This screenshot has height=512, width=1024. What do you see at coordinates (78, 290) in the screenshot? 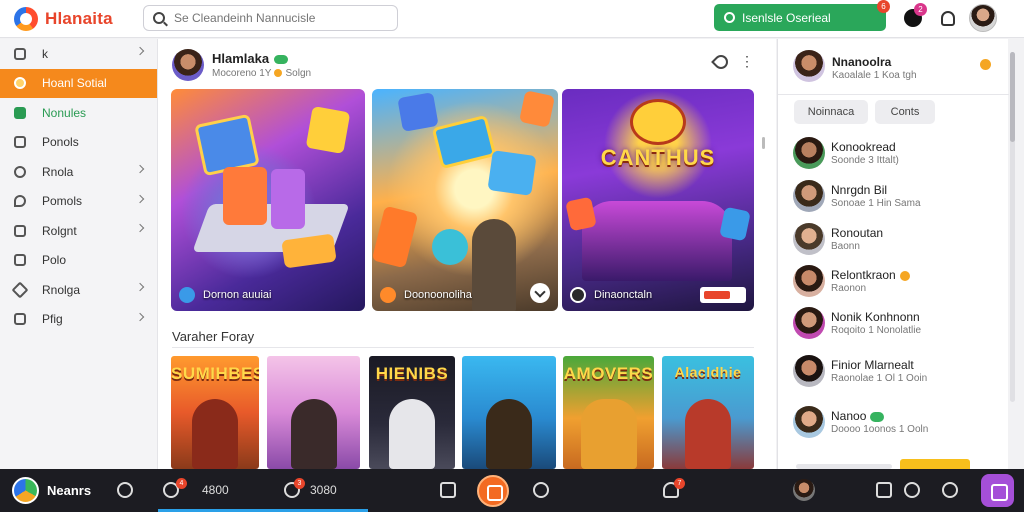
I see `sidebar-item-rnolga: Rnolga` at bounding box center [78, 290].